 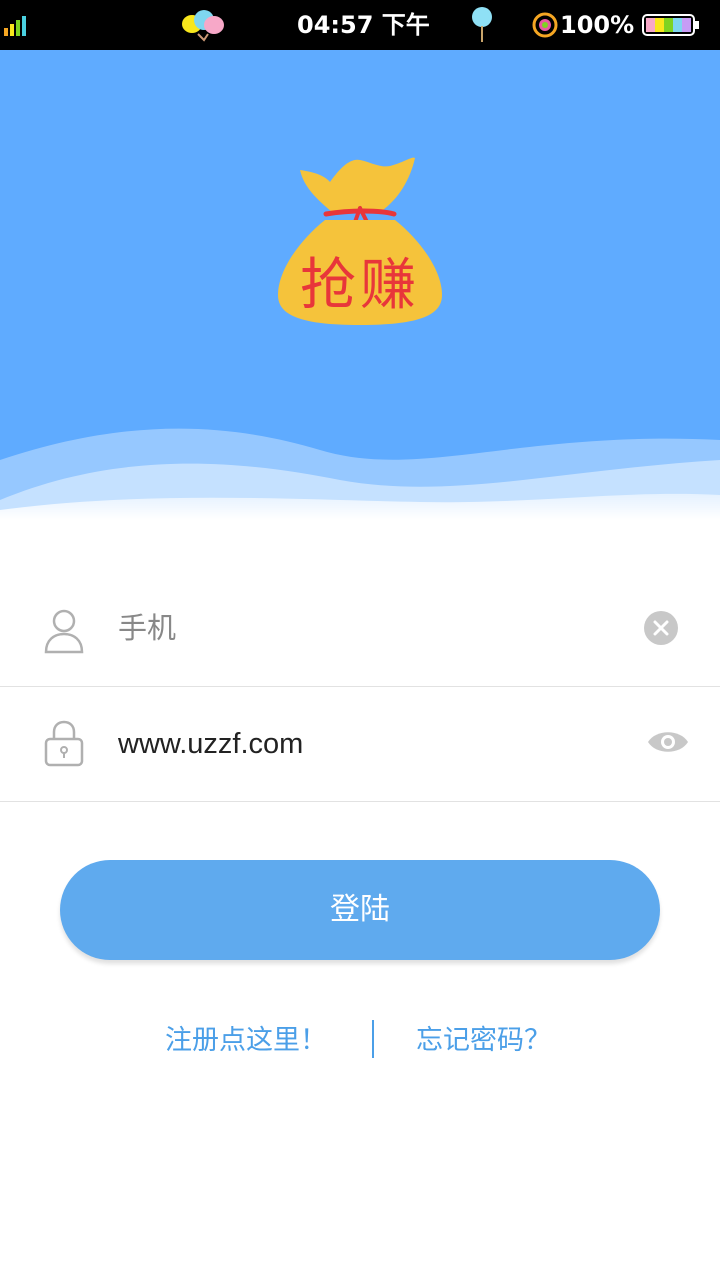 I want to click on clear-icon, so click(x=661, y=628).